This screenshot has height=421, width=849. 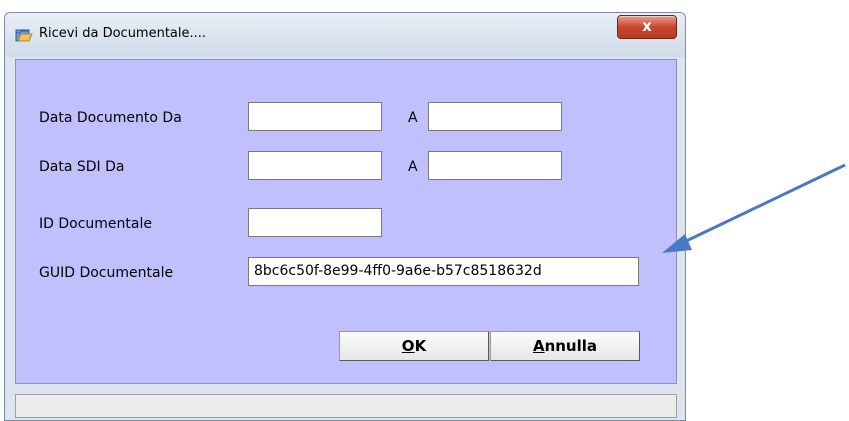 What do you see at coordinates (315, 116) in the screenshot?
I see `data-documento-da-input` at bounding box center [315, 116].